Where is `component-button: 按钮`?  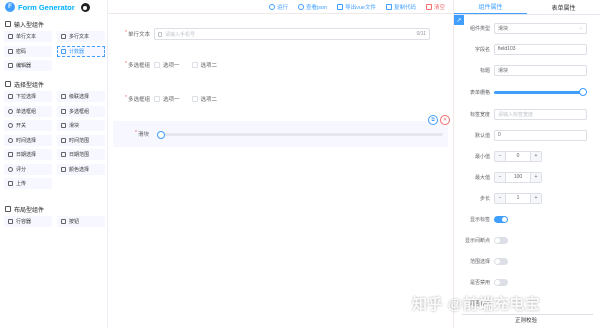 component-button: 按钮 is located at coordinates (81, 221).